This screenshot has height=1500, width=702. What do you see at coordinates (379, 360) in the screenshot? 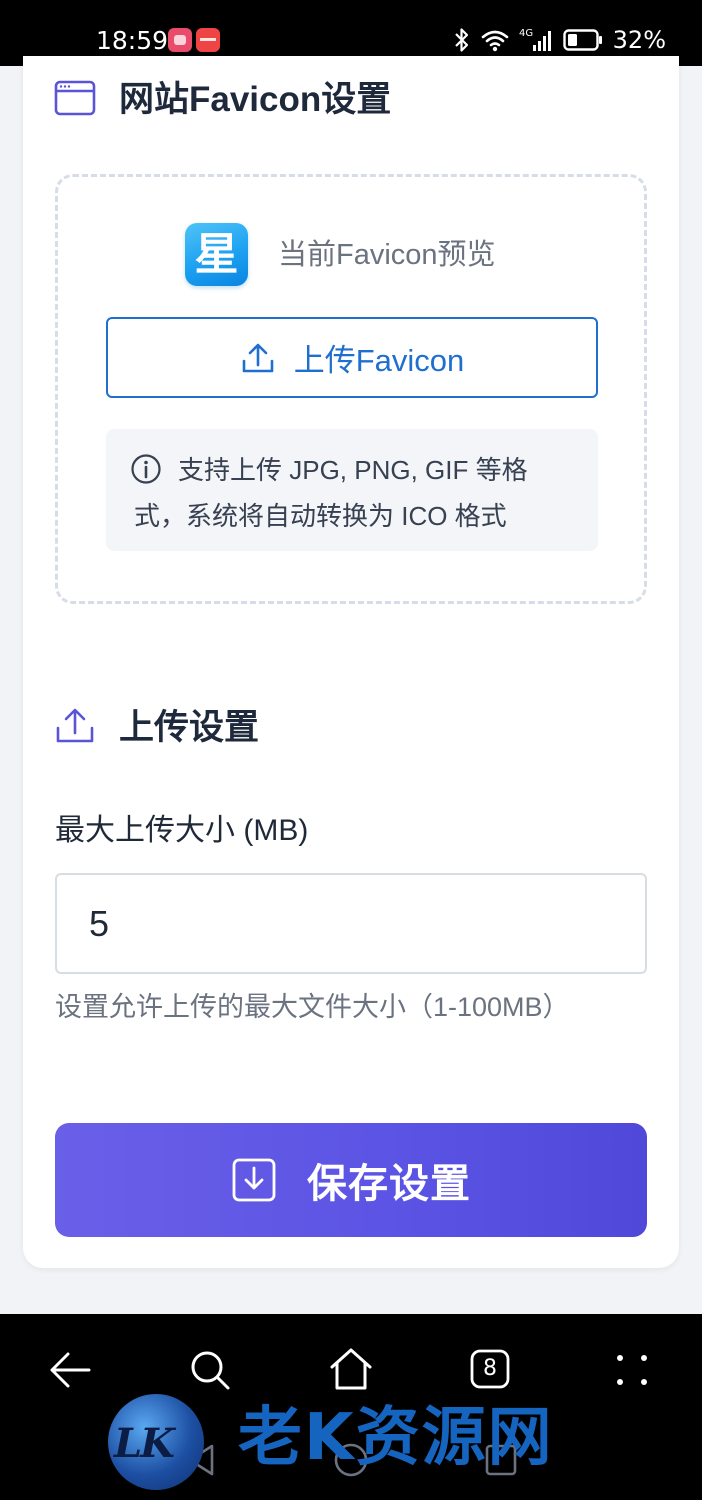
I see `upload-favicon-label: 上传Favicon` at bounding box center [379, 360].